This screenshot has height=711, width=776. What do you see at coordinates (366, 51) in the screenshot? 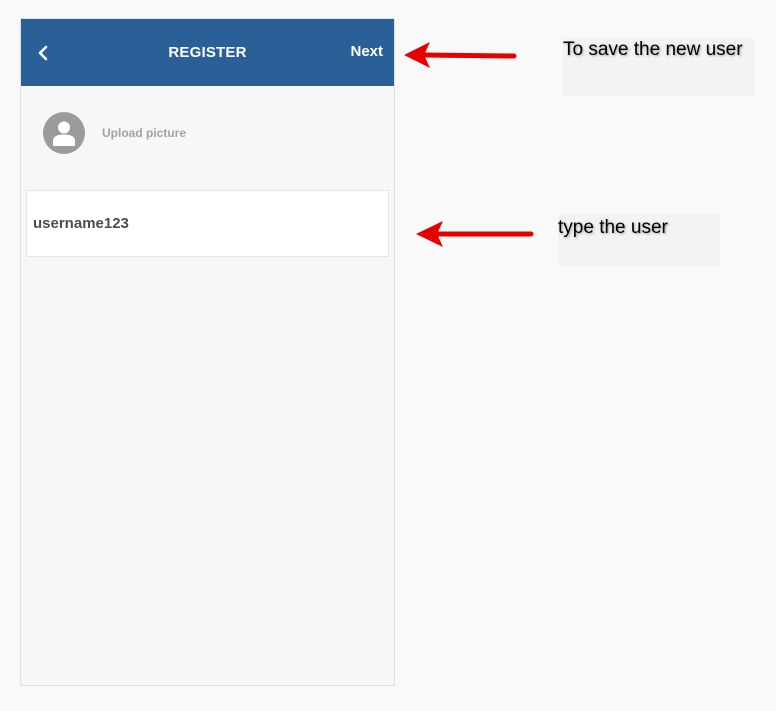
I see `next-button: Next` at bounding box center [366, 51].